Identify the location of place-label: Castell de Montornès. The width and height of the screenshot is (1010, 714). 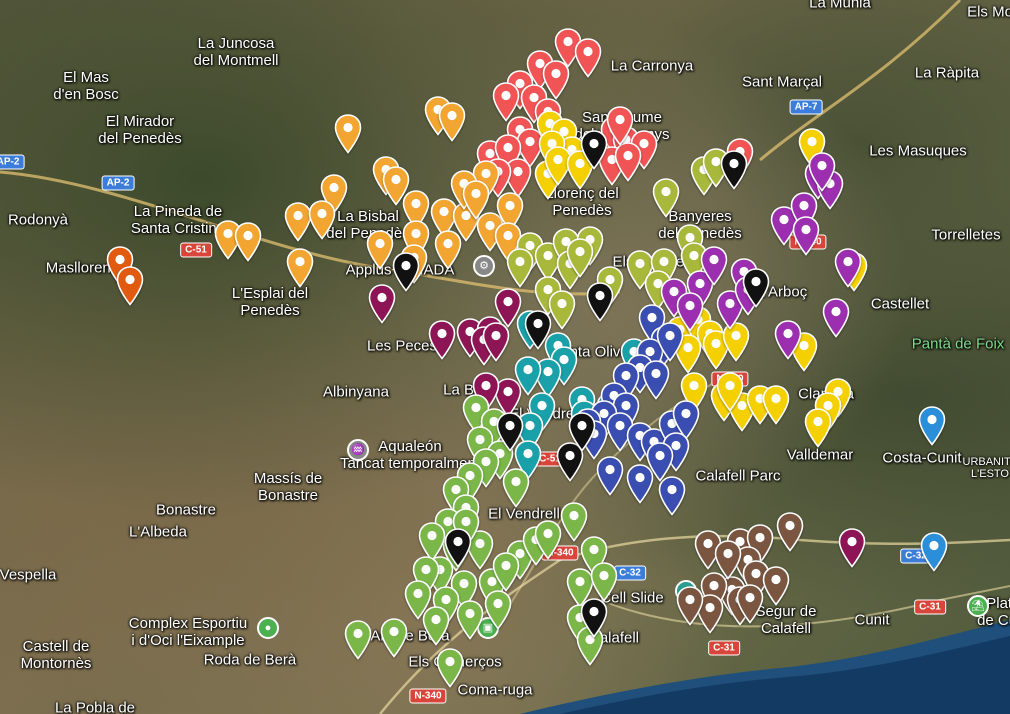
(56, 655).